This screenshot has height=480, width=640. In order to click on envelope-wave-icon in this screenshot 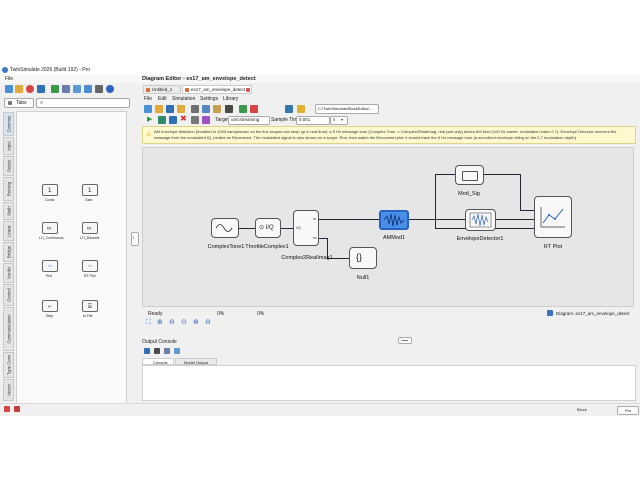, I will do `click(480, 220)`.